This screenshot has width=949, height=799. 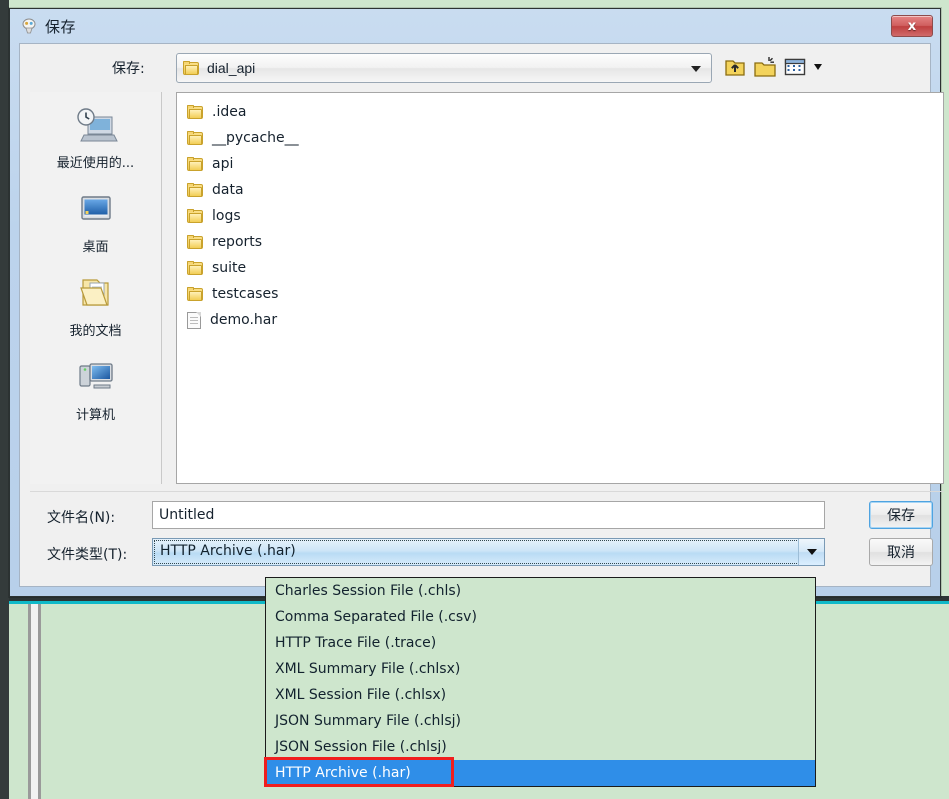 I want to click on file-list-item: suite, so click(x=563, y=268).